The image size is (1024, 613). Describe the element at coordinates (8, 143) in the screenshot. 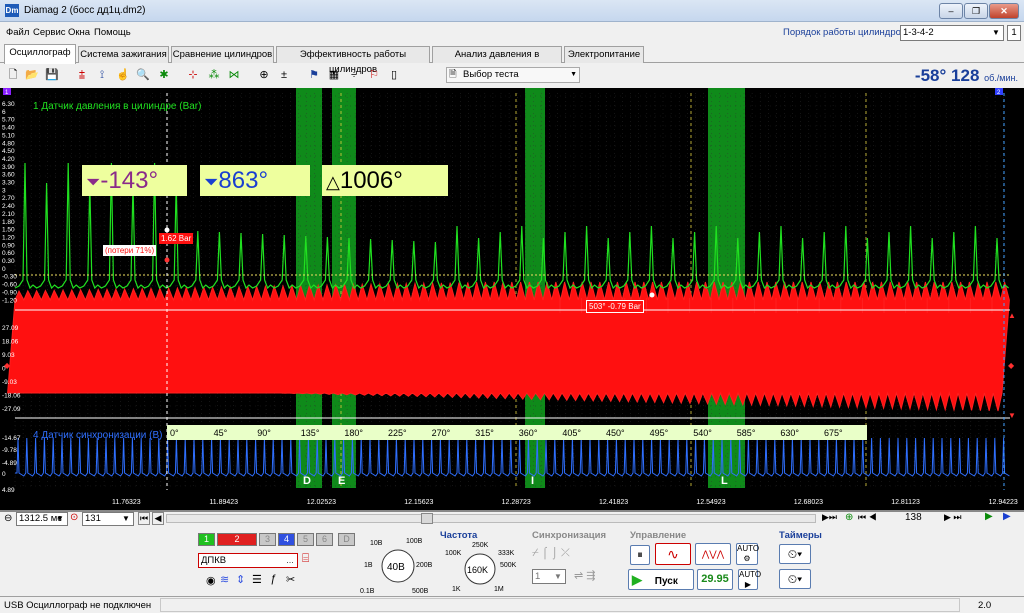

I see `ch1-tick: 4.80` at that location.